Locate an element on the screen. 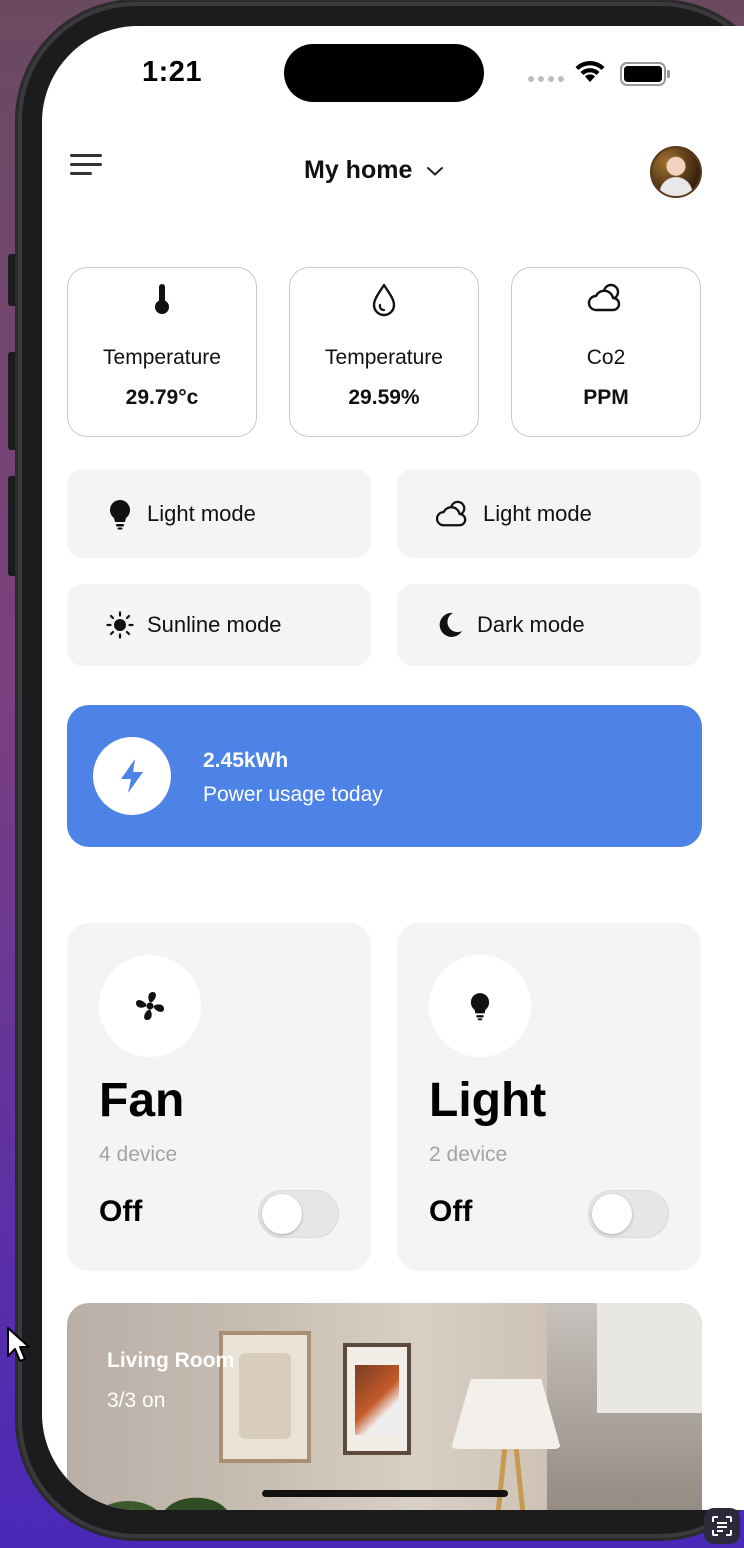 The width and height of the screenshot is (744, 1548). sensor-card-temperature: Temperature 29.79°c is located at coordinates (162, 352).